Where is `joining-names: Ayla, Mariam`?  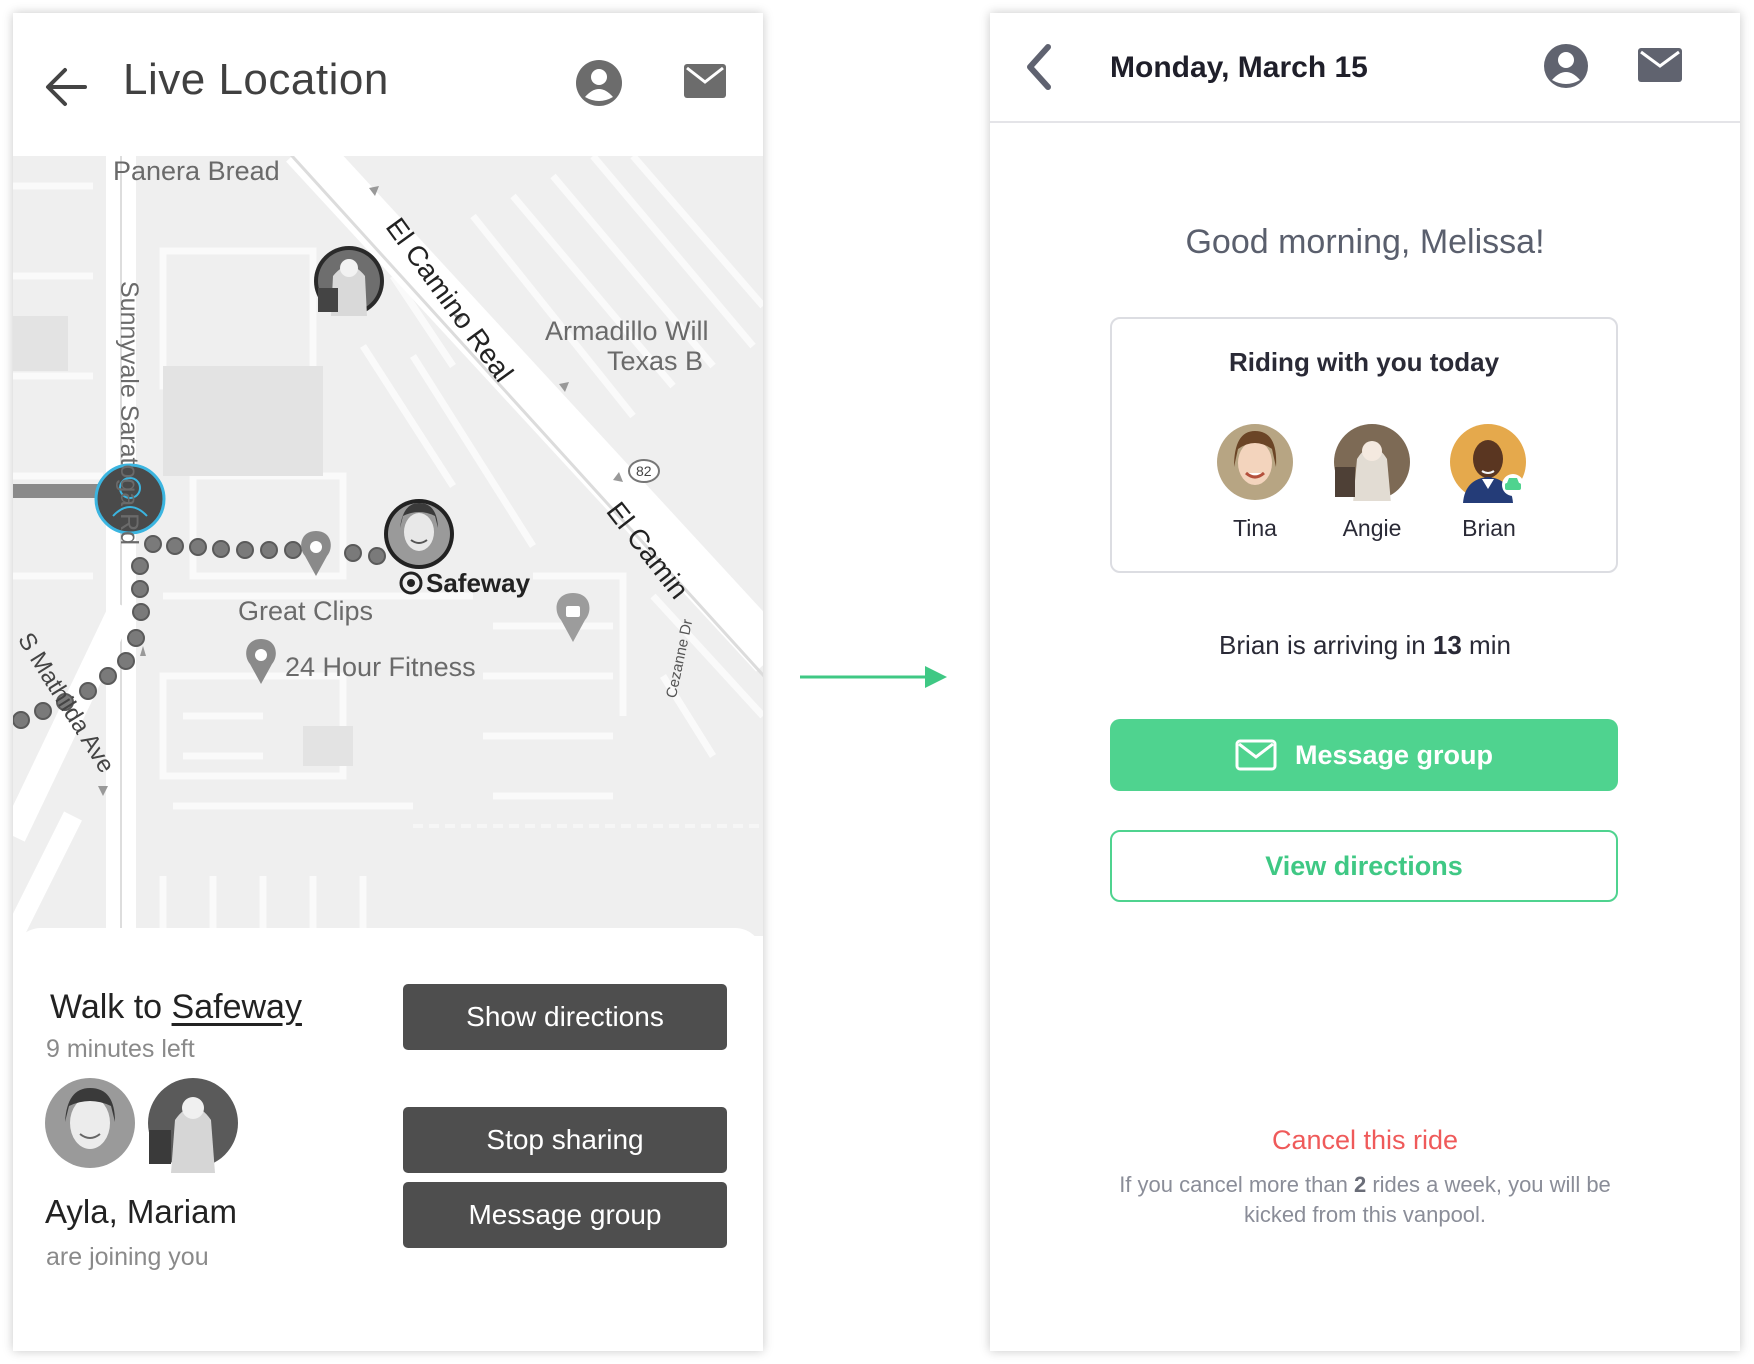 joining-names: Ayla, Mariam is located at coordinates (141, 1211).